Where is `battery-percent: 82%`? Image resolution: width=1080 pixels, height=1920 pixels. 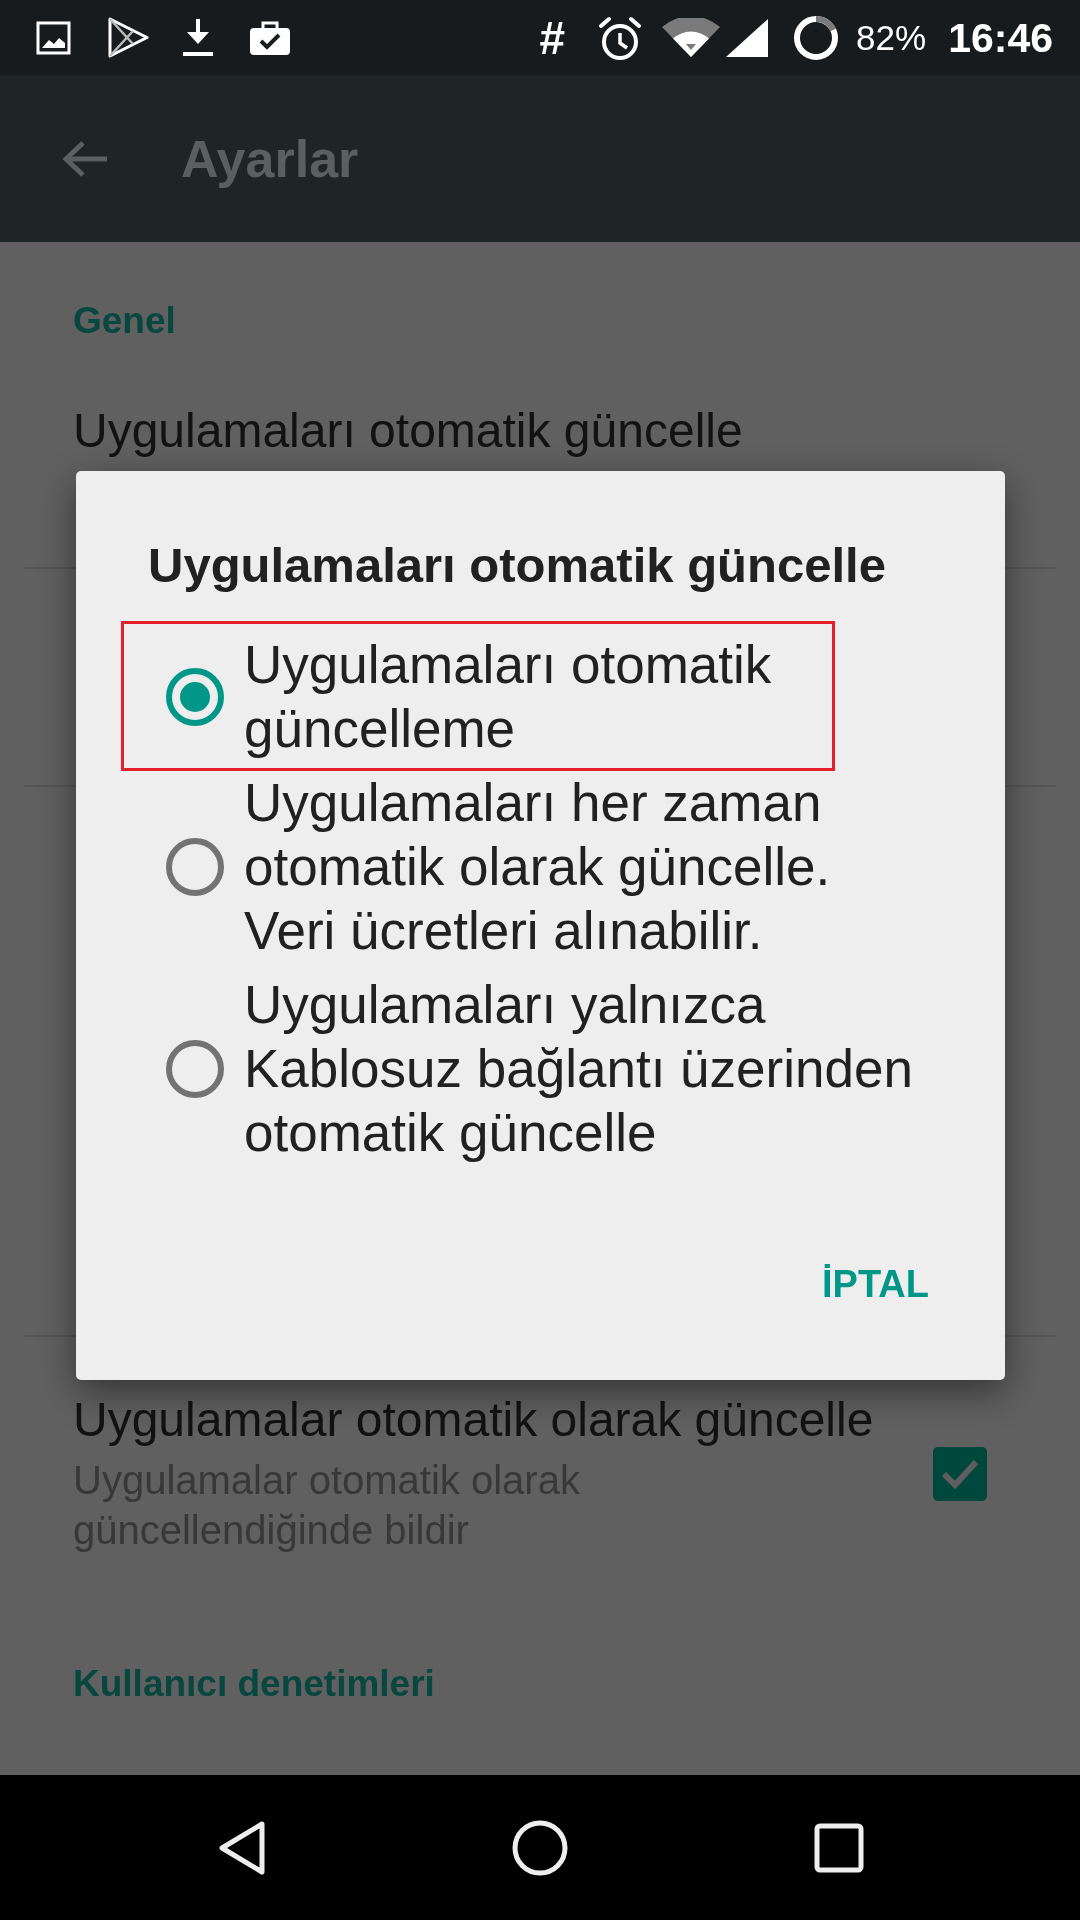 battery-percent: 82% is located at coordinates (891, 37).